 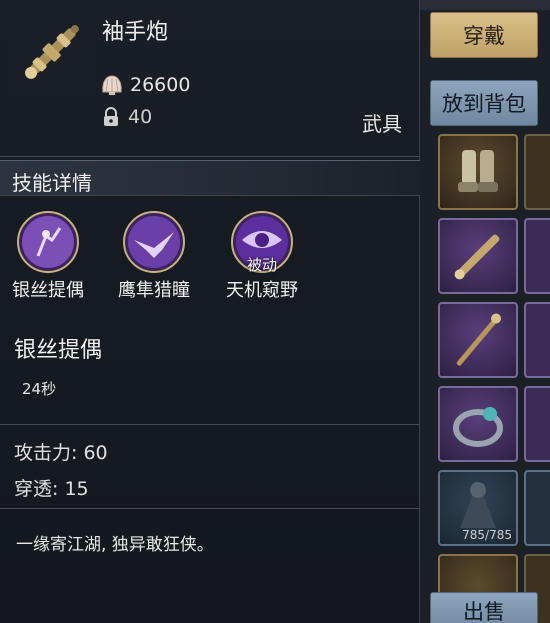 I want to click on puppet-skill-icon, so click(x=48, y=242).